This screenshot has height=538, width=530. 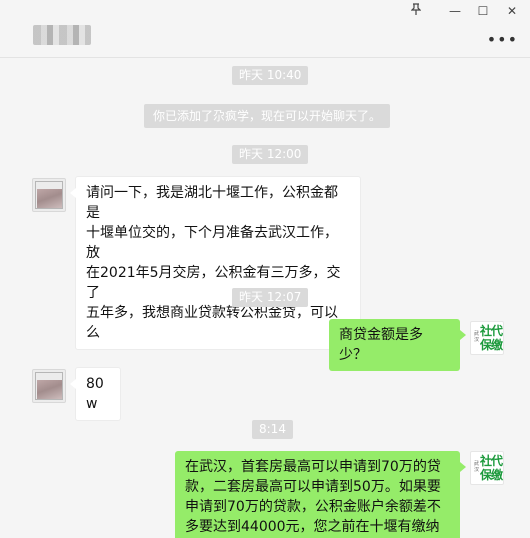 I want to click on outgoing-message-bubble: 商贷金额是多少？, so click(x=397, y=345).